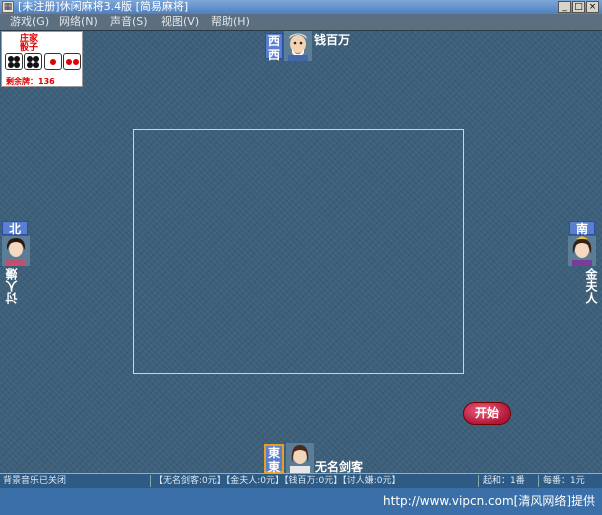 Image resolution: width=602 pixels, height=515 pixels. What do you see at coordinates (129, 22) in the screenshot?
I see `menu-sound: 声音(S)` at bounding box center [129, 22].